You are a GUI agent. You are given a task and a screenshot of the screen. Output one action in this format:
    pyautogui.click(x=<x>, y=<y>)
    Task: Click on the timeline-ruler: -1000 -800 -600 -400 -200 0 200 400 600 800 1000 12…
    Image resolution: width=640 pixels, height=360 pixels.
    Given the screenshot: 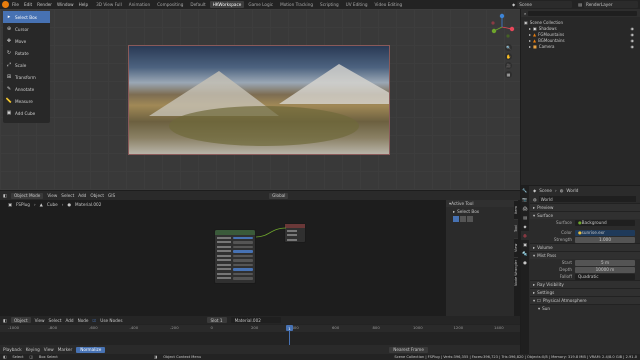 What is the action you would take?
    pyautogui.click(x=260, y=328)
    